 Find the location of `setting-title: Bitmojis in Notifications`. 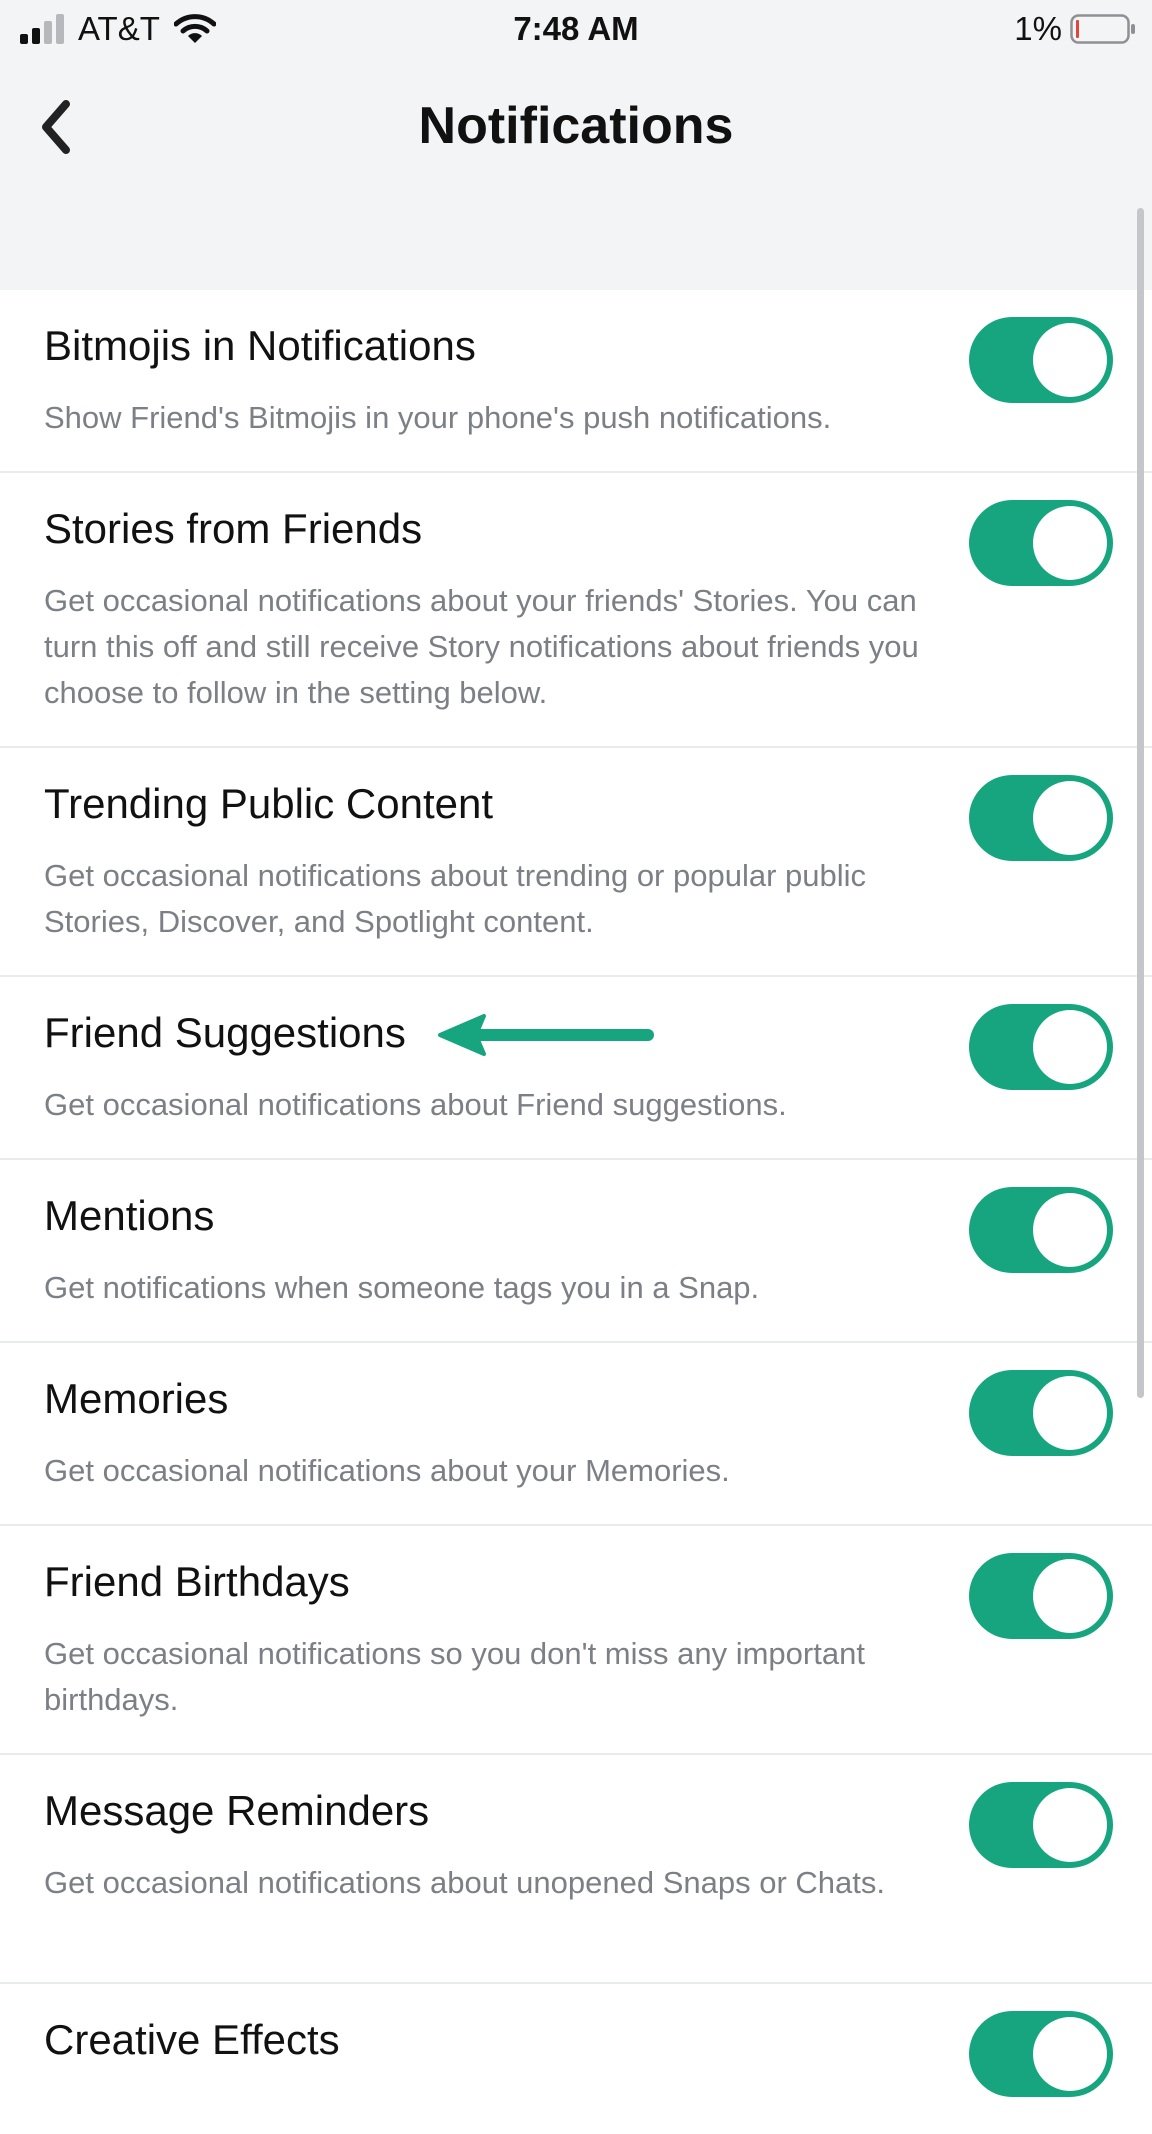

setting-title: Bitmojis in Notifications is located at coordinates (260, 345).